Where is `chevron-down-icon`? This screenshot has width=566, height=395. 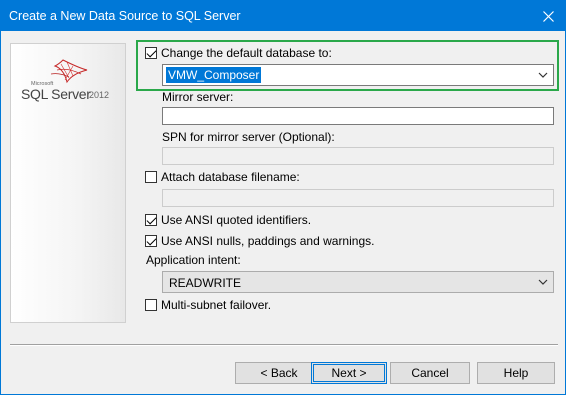 chevron-down-icon is located at coordinates (543, 282).